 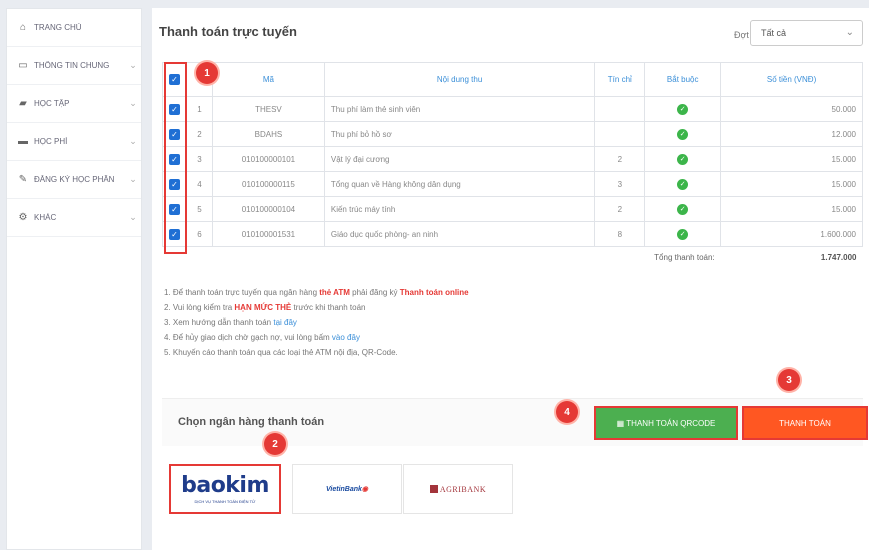 I want to click on card-icon: ▬, so click(x=23, y=141).